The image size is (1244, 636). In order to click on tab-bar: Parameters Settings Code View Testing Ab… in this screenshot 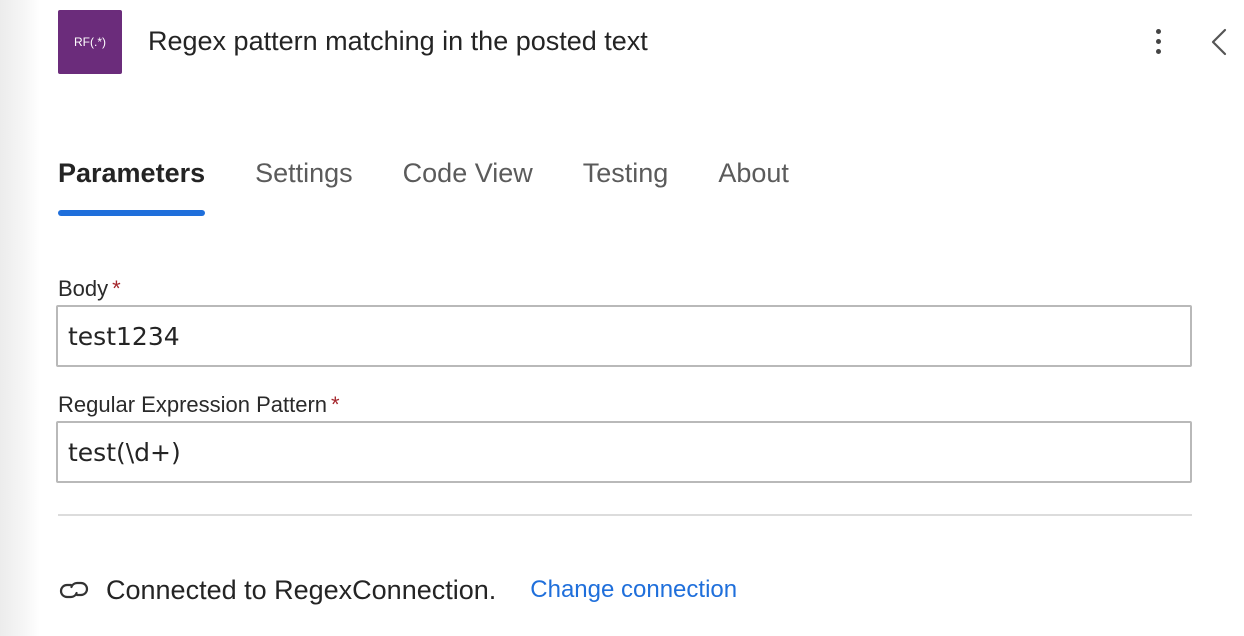, I will do `click(448, 189)`.